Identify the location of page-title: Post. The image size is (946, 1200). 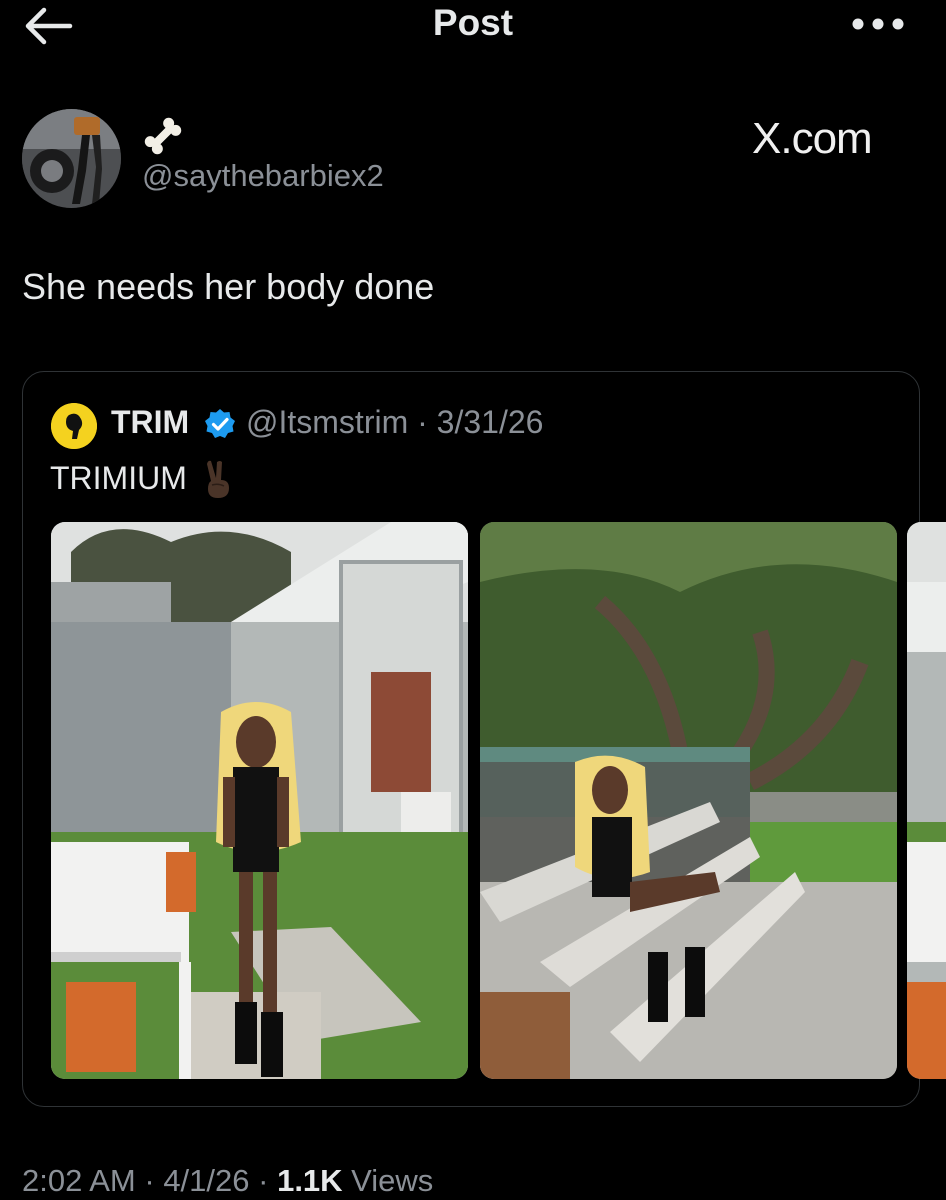
(473, 22).